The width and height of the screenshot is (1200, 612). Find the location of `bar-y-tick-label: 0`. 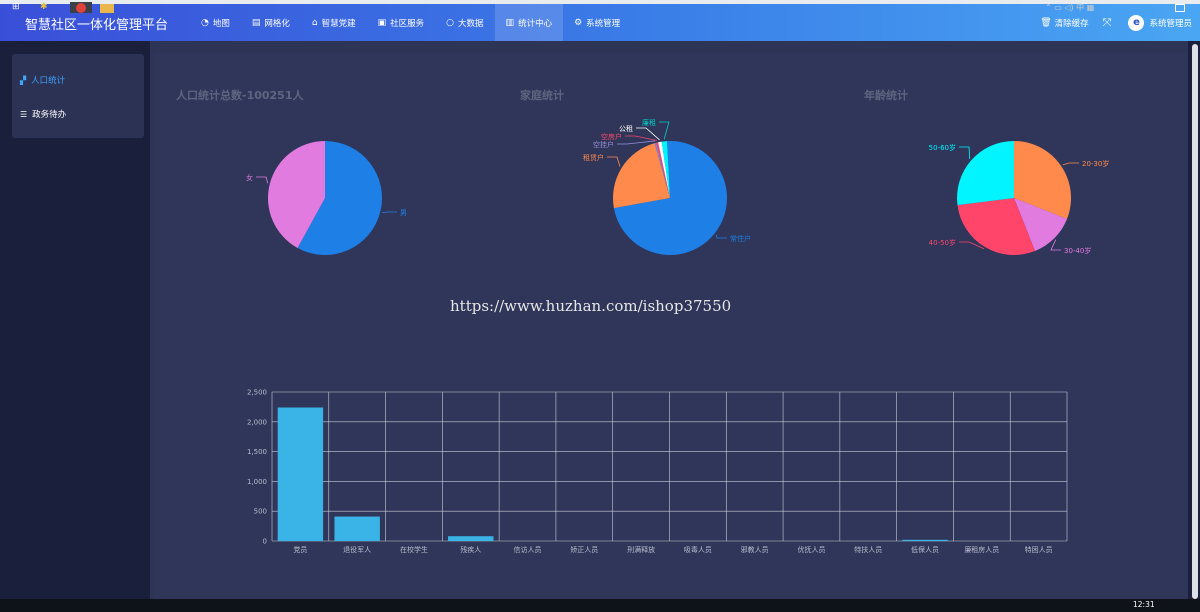

bar-y-tick-label: 0 is located at coordinates (265, 542).